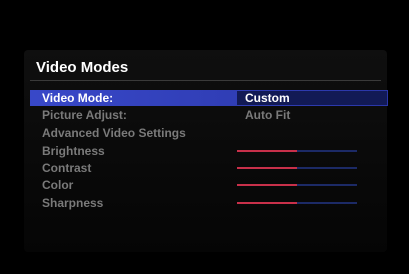 Image resolution: width=409 pixels, height=274 pixels. I want to click on color-label: Color, so click(58, 185).